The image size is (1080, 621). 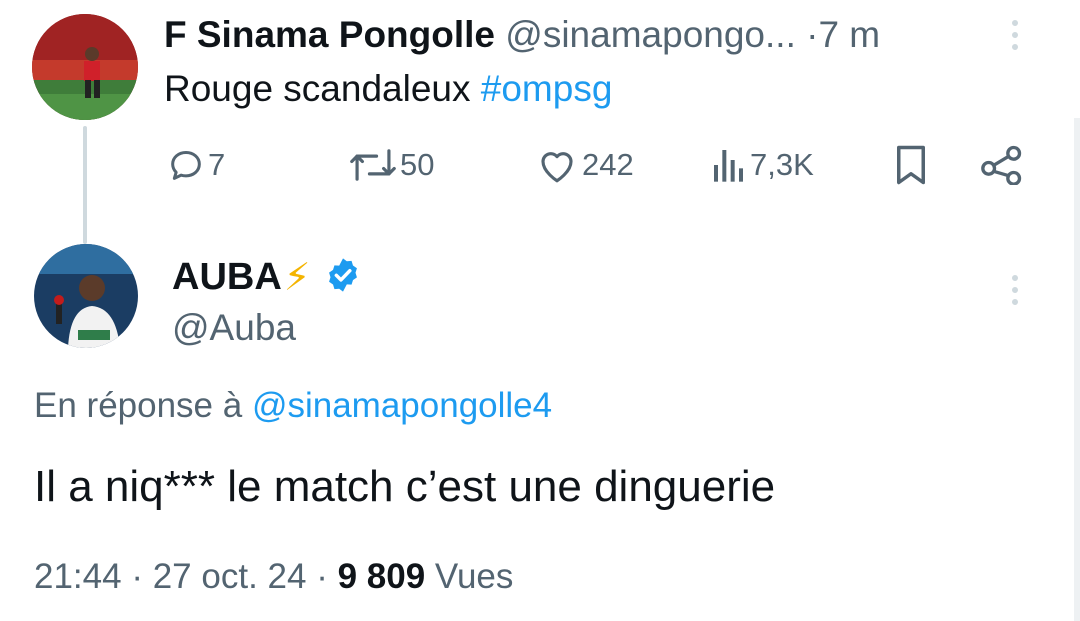 I want to click on bookmark-button, so click(x=911, y=165).